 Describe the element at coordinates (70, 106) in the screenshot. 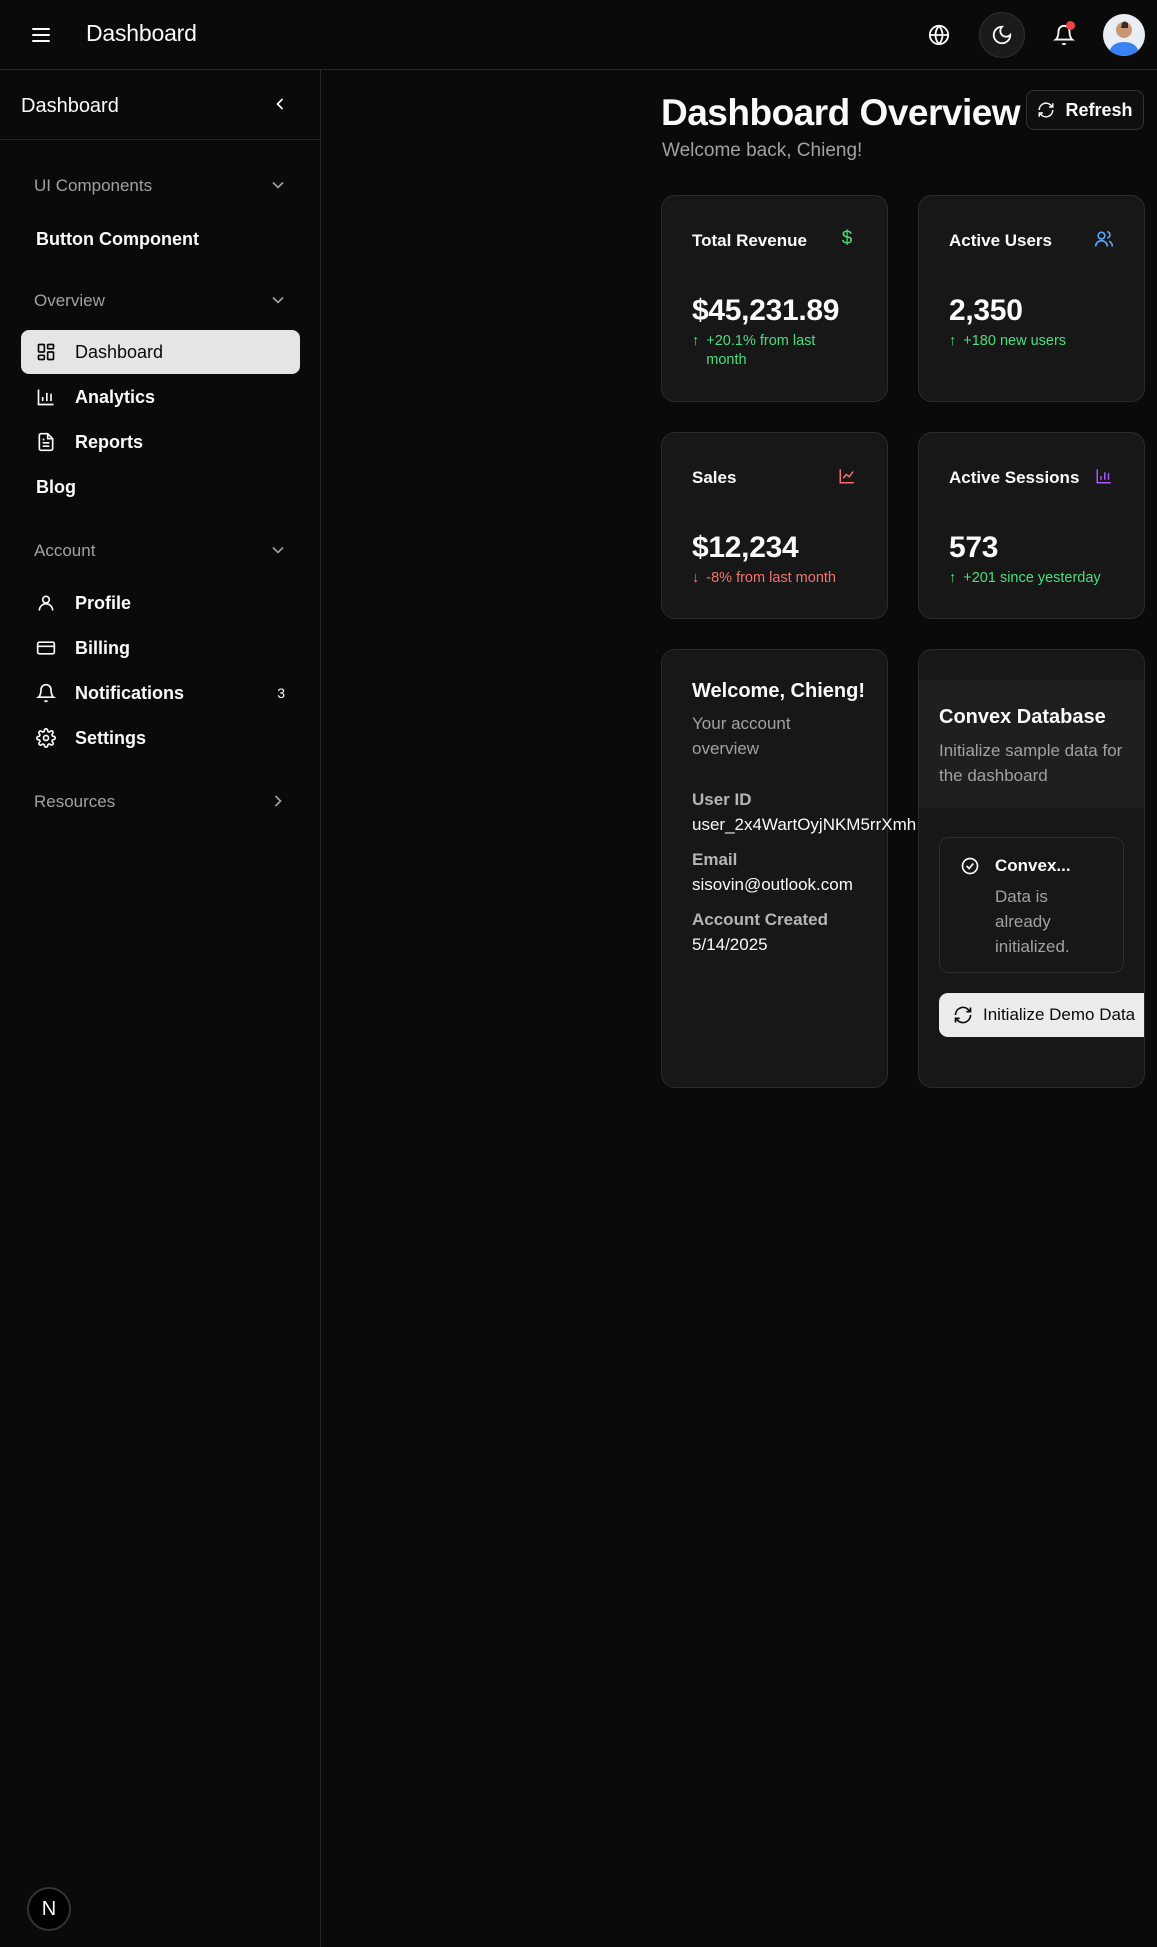

I see `sidebar-title: Dashboard` at that location.